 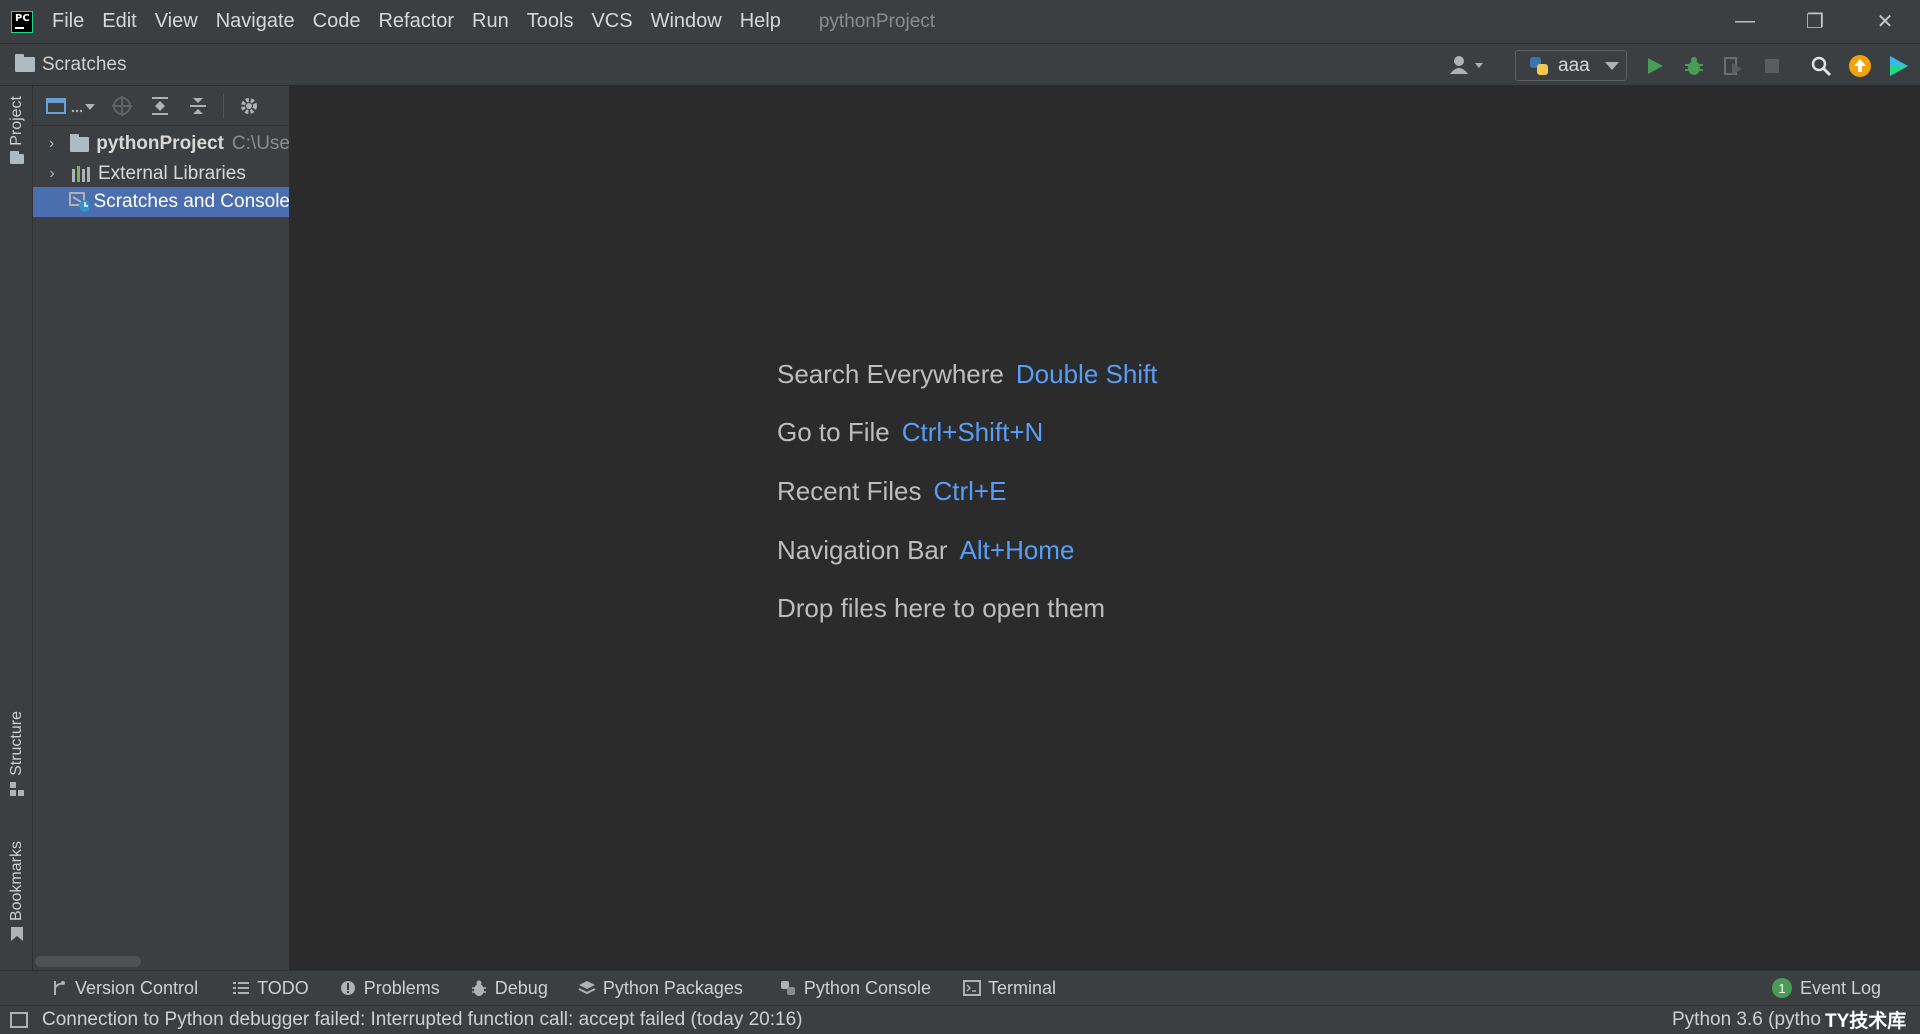 I want to click on menu-file: File, so click(x=68, y=21).